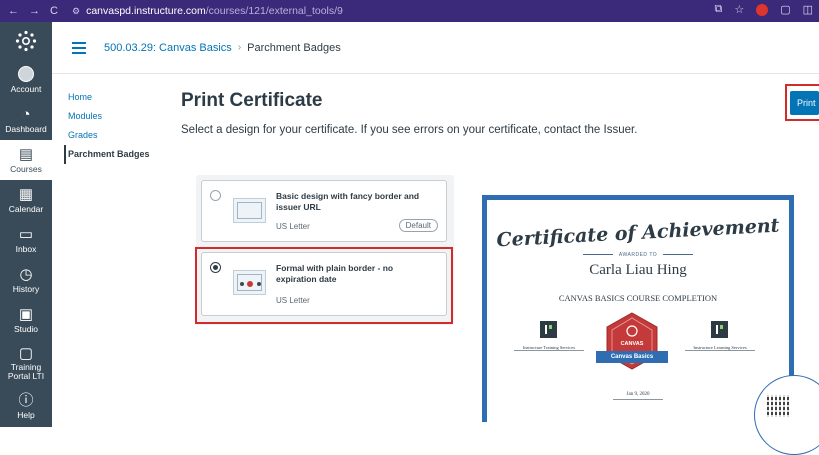 The width and height of the screenshot is (819, 455). Describe the element at coordinates (26, 74) in the screenshot. I see `account-icon` at that location.